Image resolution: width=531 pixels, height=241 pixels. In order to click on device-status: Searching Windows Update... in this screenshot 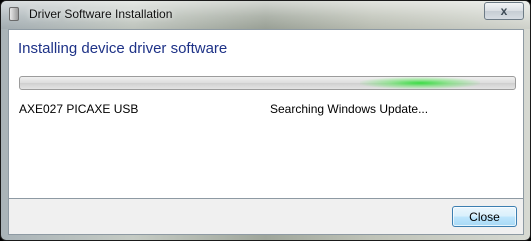, I will do `click(349, 109)`.